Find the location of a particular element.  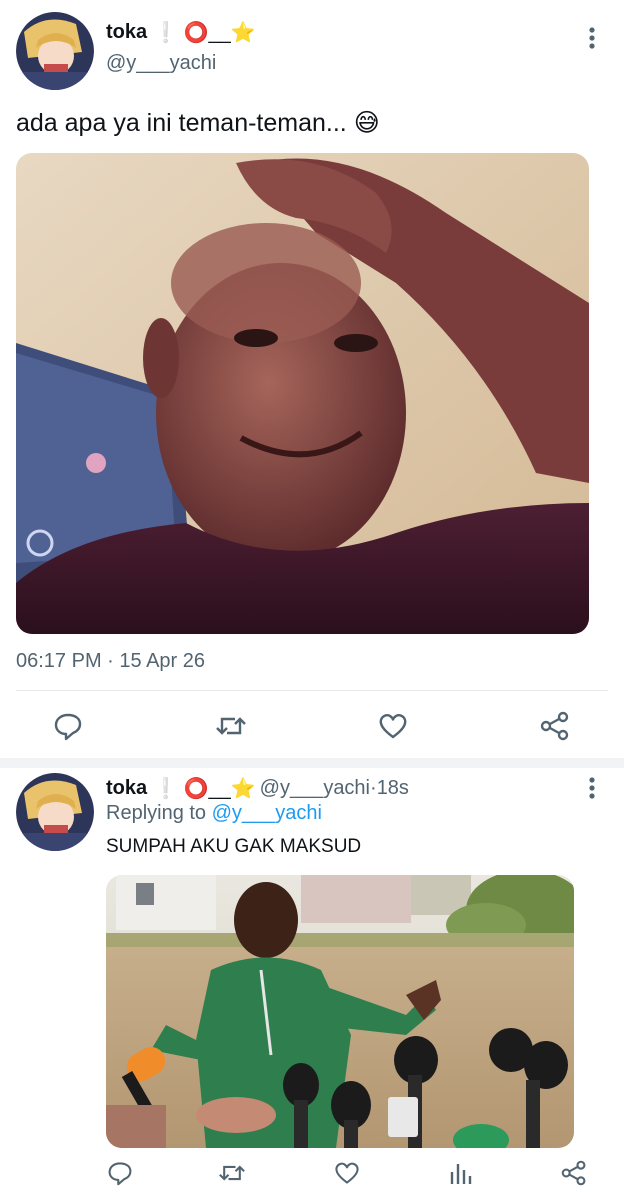

divider is located at coordinates (312, 690).